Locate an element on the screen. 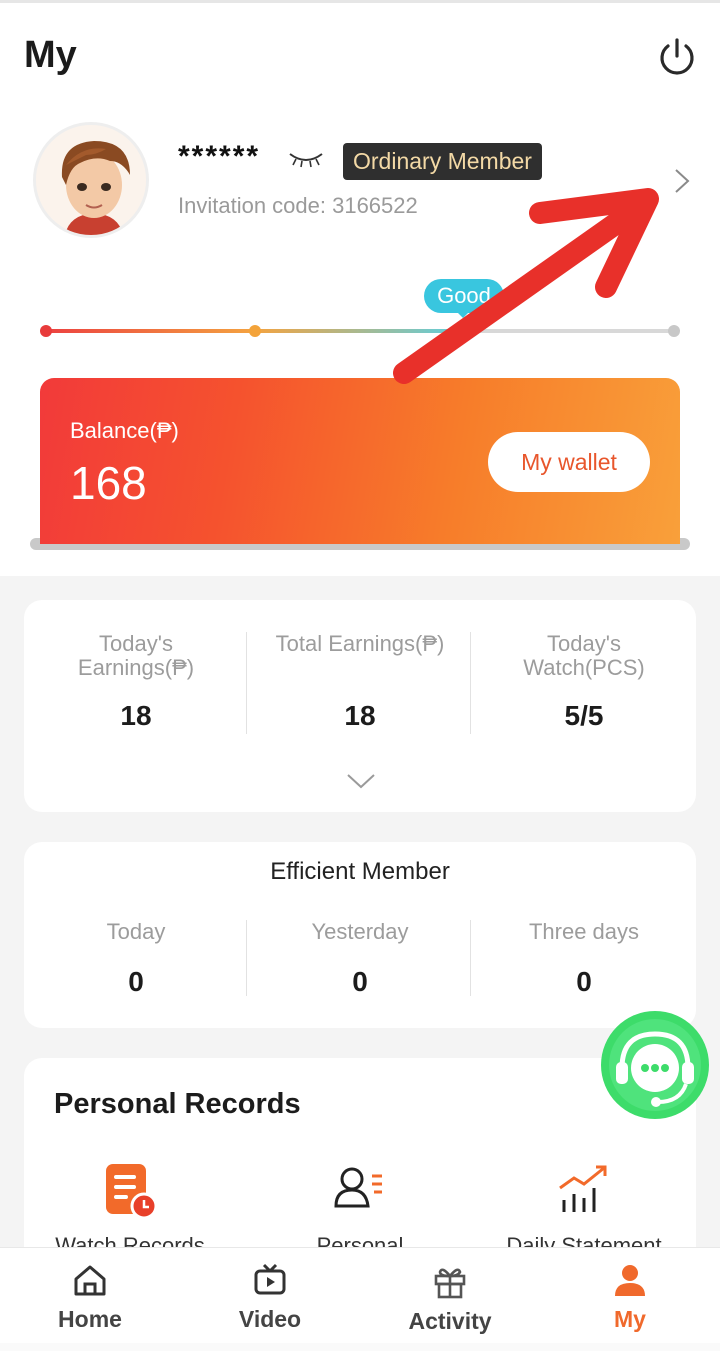  efficient-today-label: Today is located at coordinates (136, 931).